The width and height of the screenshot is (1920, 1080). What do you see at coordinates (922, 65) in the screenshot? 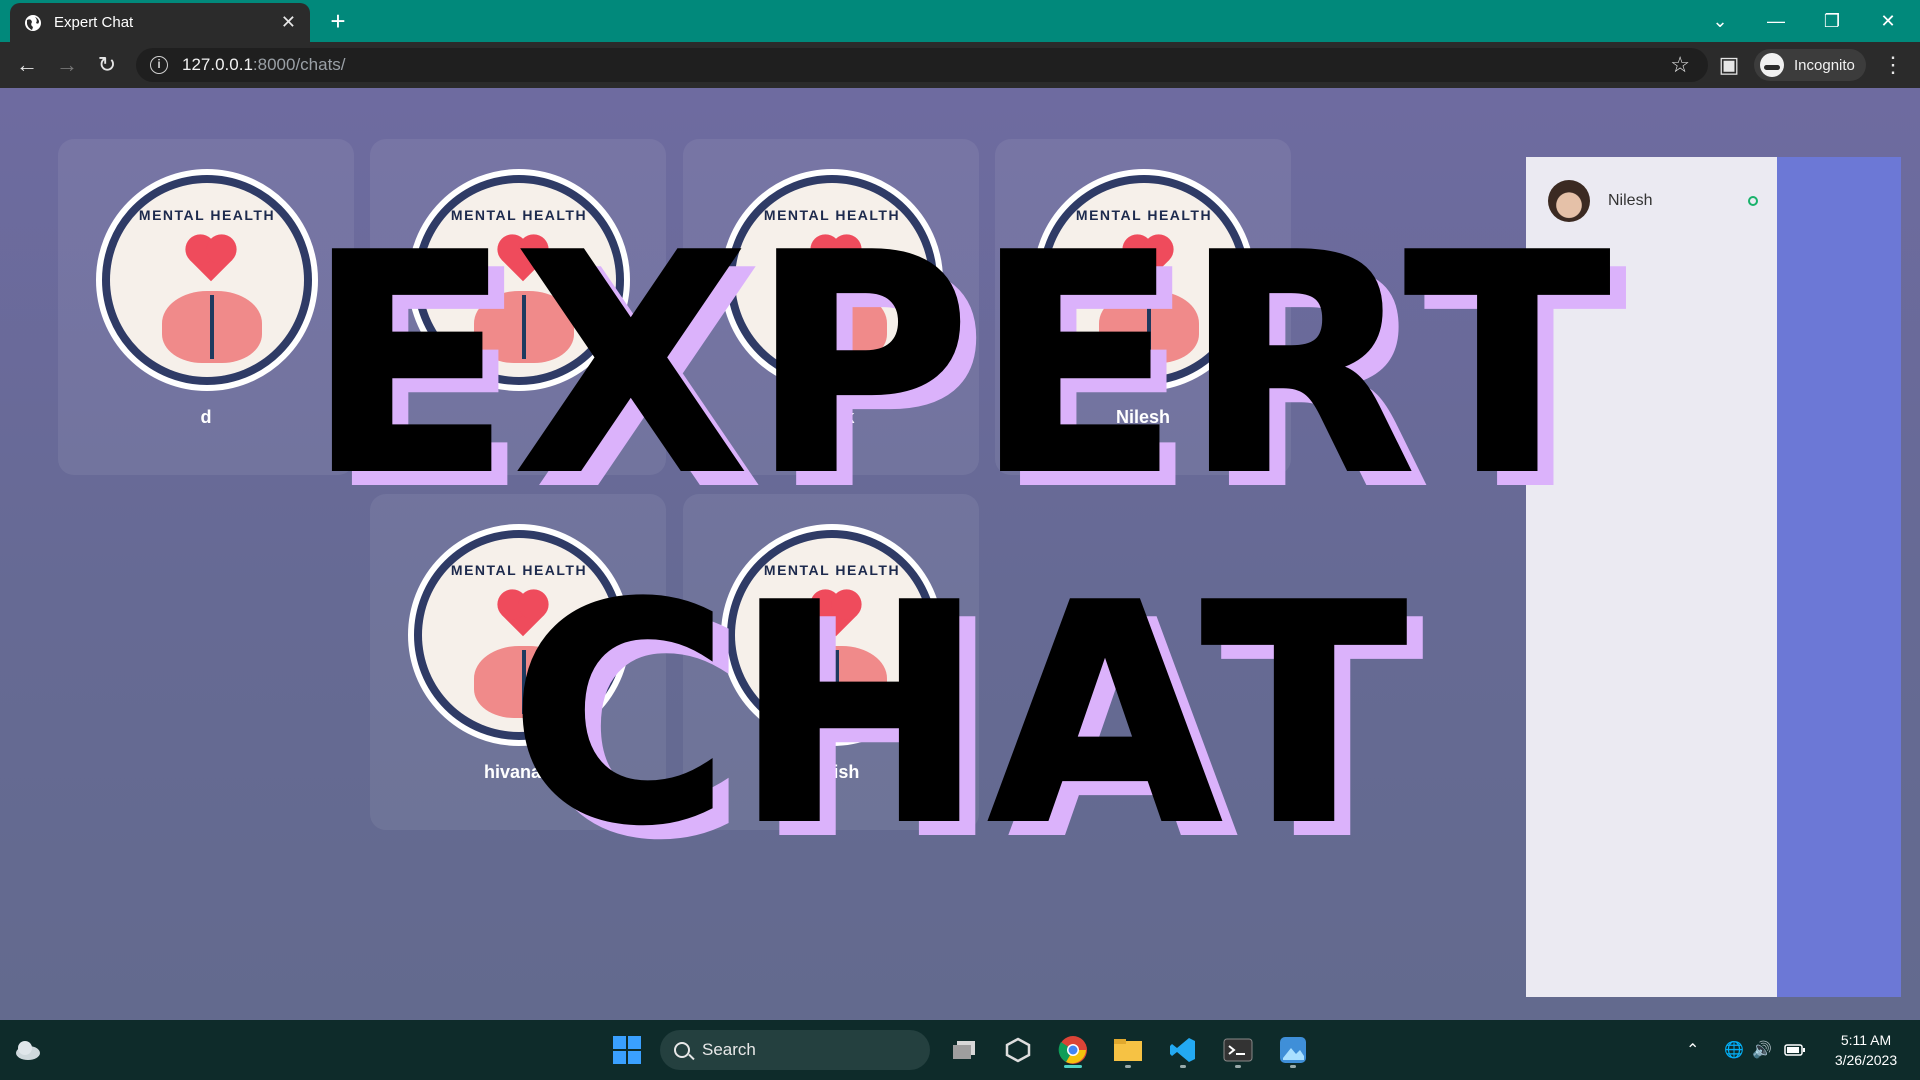
I see `address-bar: i 127.0.0.1 :8000/chats/ ☆` at bounding box center [922, 65].